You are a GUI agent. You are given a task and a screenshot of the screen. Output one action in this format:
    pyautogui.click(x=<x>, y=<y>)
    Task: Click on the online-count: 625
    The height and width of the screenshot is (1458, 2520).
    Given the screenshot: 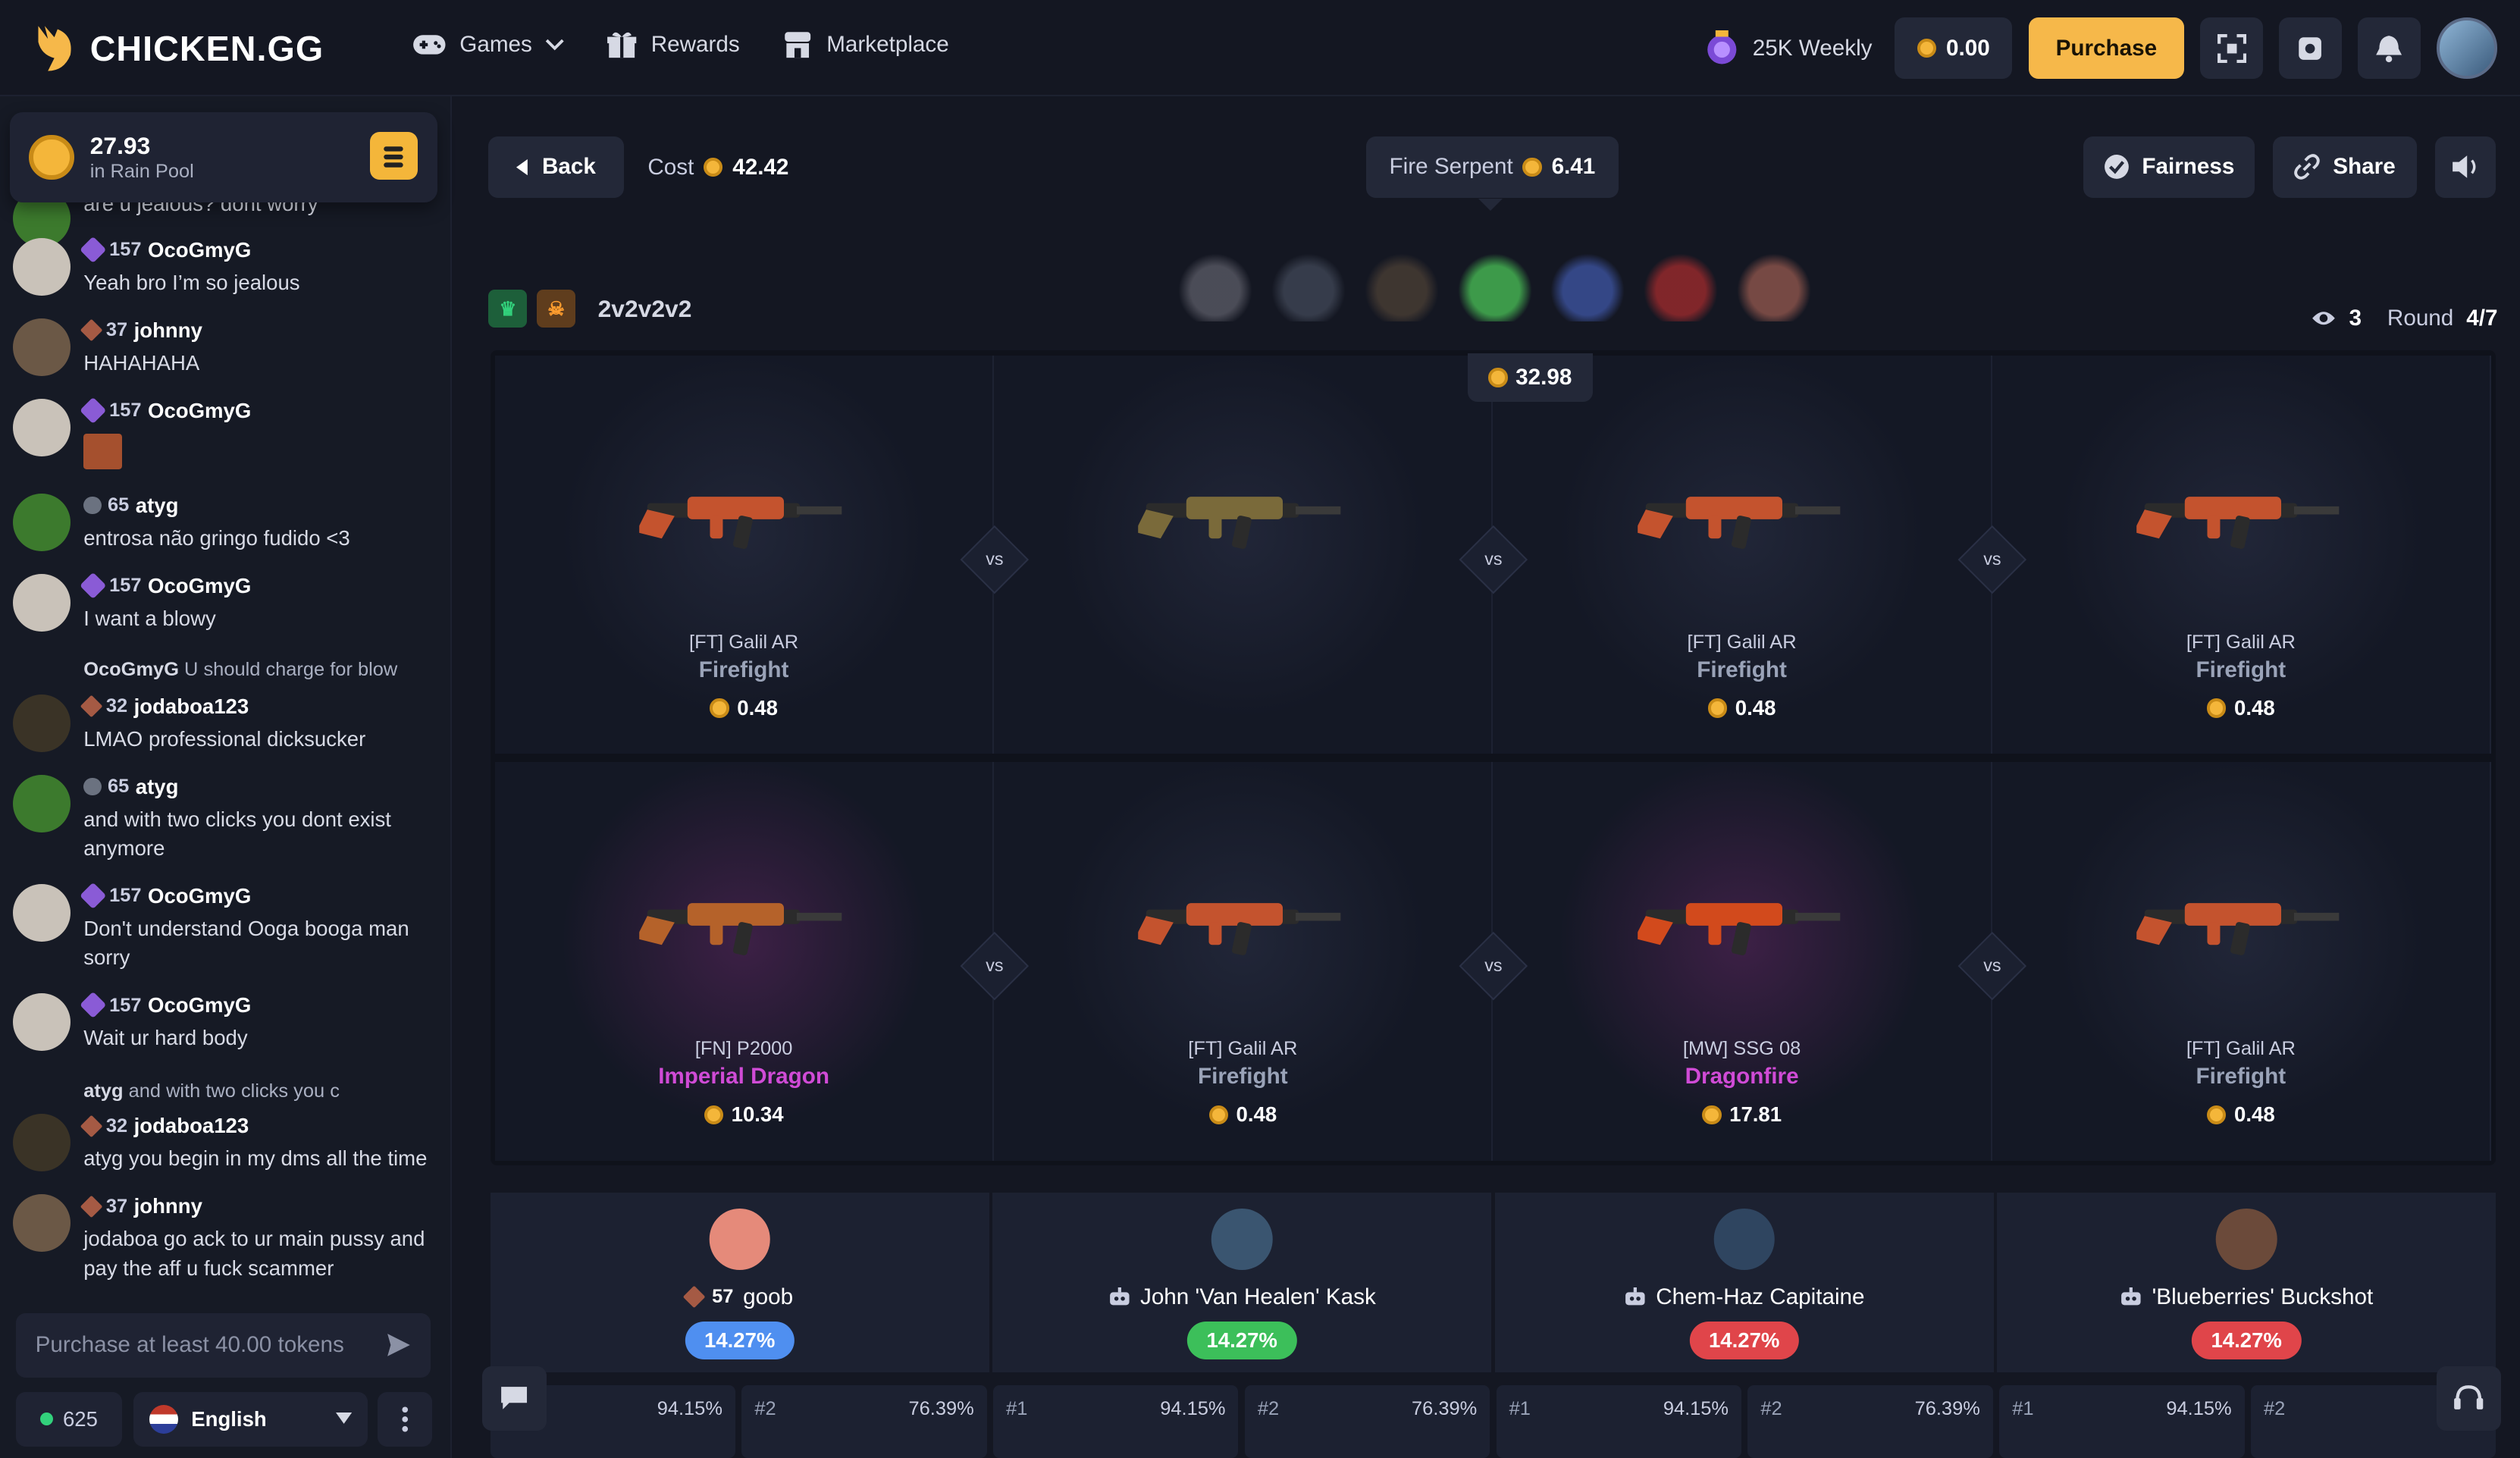 What is the action you would take?
    pyautogui.click(x=69, y=1419)
    